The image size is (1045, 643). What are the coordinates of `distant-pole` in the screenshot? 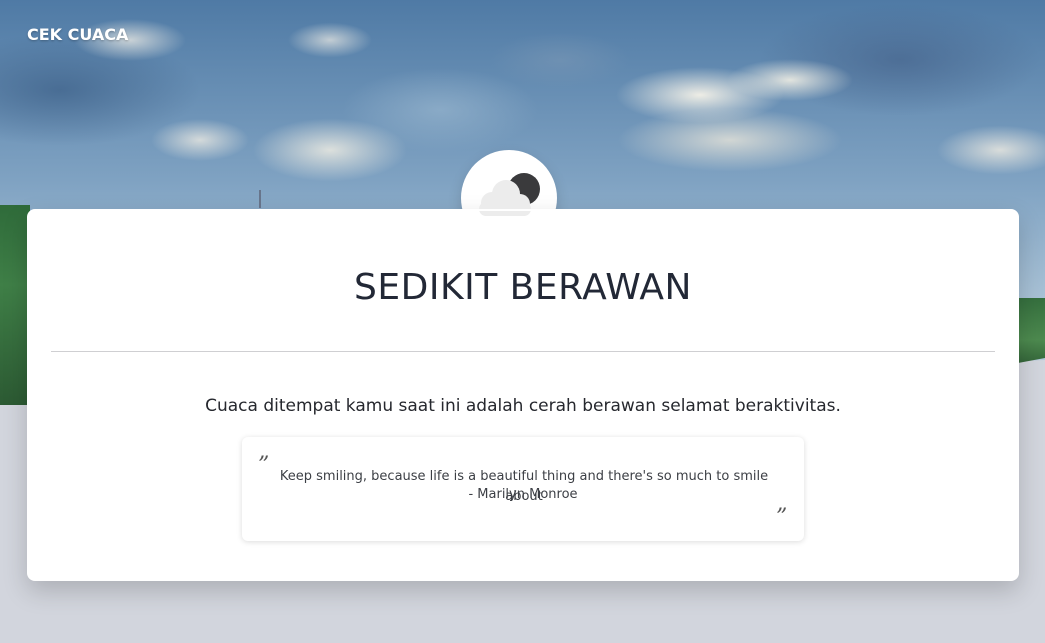 It's located at (260, 199).